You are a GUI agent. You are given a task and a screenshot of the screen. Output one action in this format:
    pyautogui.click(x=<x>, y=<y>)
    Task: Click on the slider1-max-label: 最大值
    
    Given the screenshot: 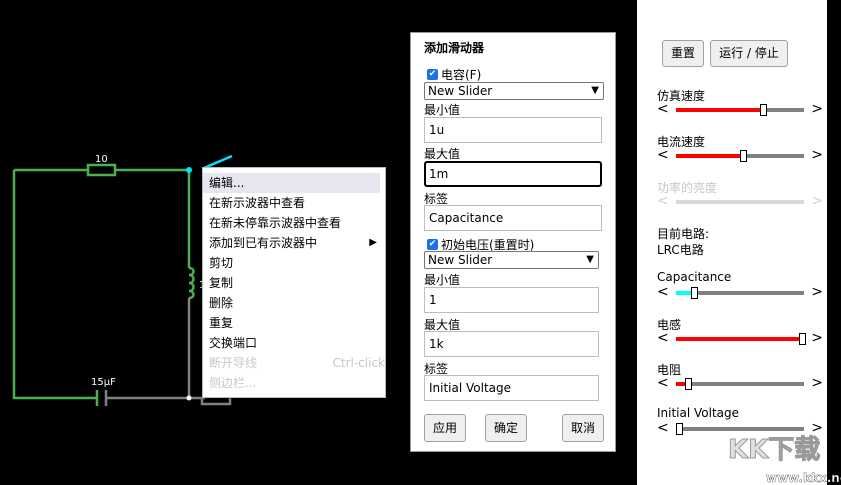 What is the action you would take?
    pyautogui.click(x=442, y=154)
    